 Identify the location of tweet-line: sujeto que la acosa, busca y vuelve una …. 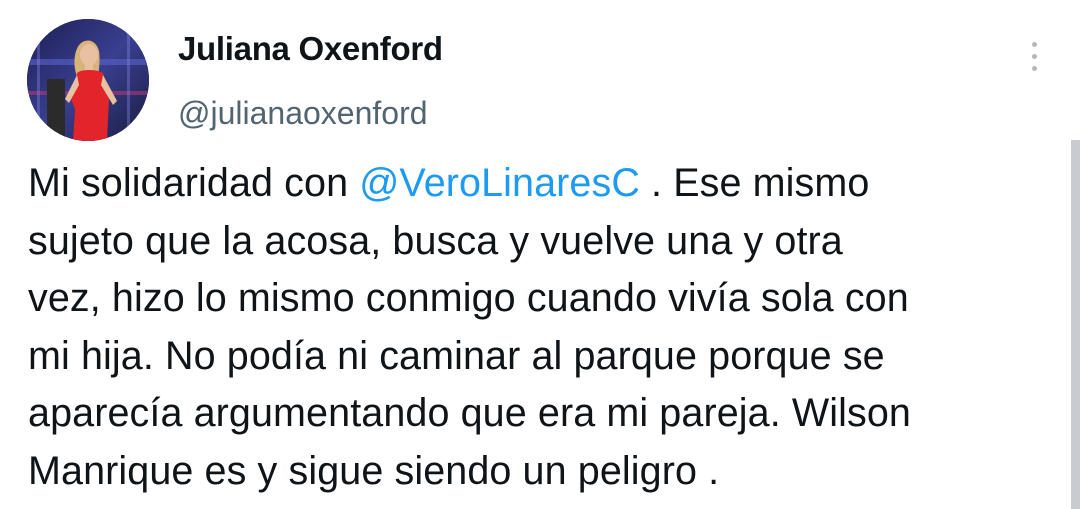
(435, 240).